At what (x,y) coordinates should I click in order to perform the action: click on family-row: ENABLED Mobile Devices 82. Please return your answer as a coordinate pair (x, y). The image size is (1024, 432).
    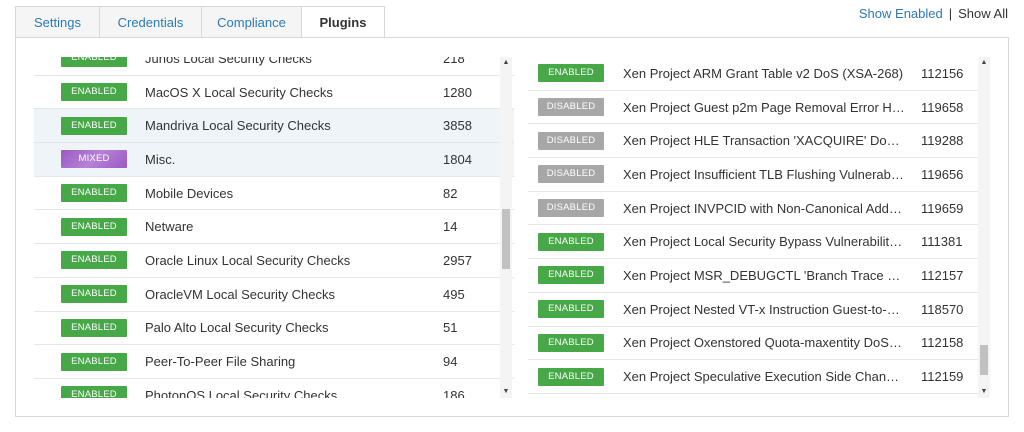
    Looking at the image, I should click on (274, 194).